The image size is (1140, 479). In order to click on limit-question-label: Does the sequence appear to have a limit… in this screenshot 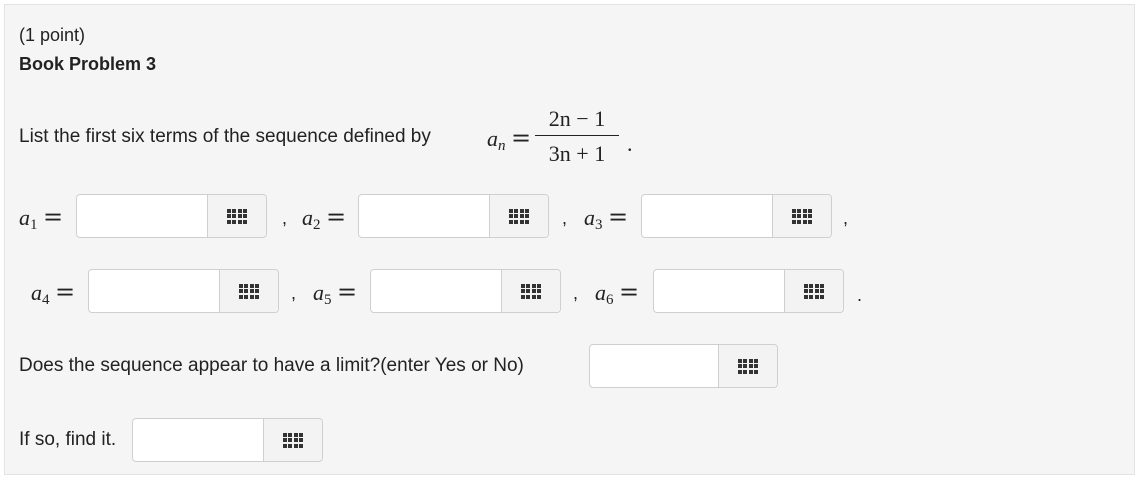, I will do `click(271, 365)`.